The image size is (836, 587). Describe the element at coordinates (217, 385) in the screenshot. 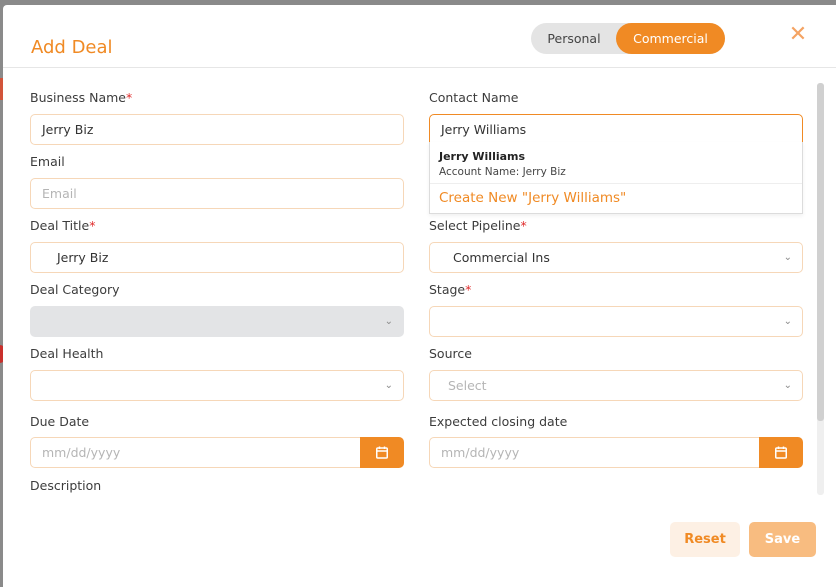

I see `deal-health-select: ⌄` at that location.